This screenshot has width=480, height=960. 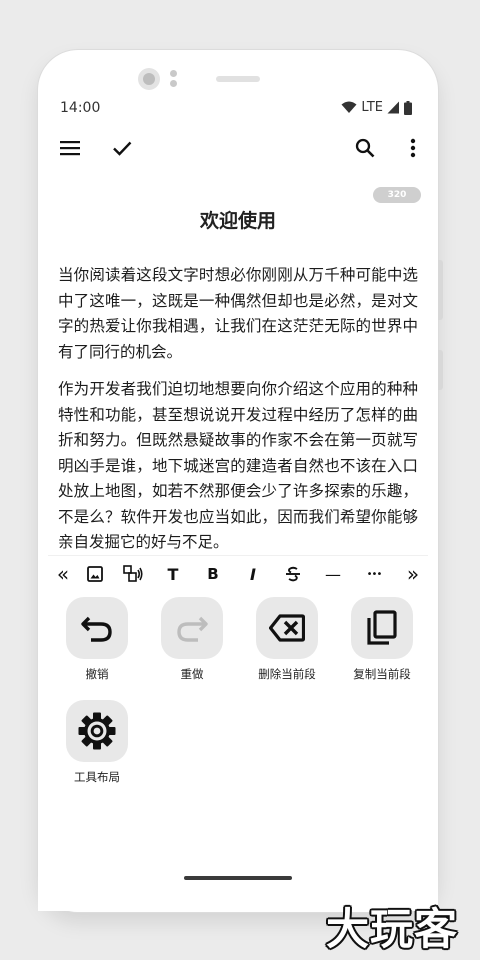 I want to click on status-icons: LTE, so click(x=376, y=107).